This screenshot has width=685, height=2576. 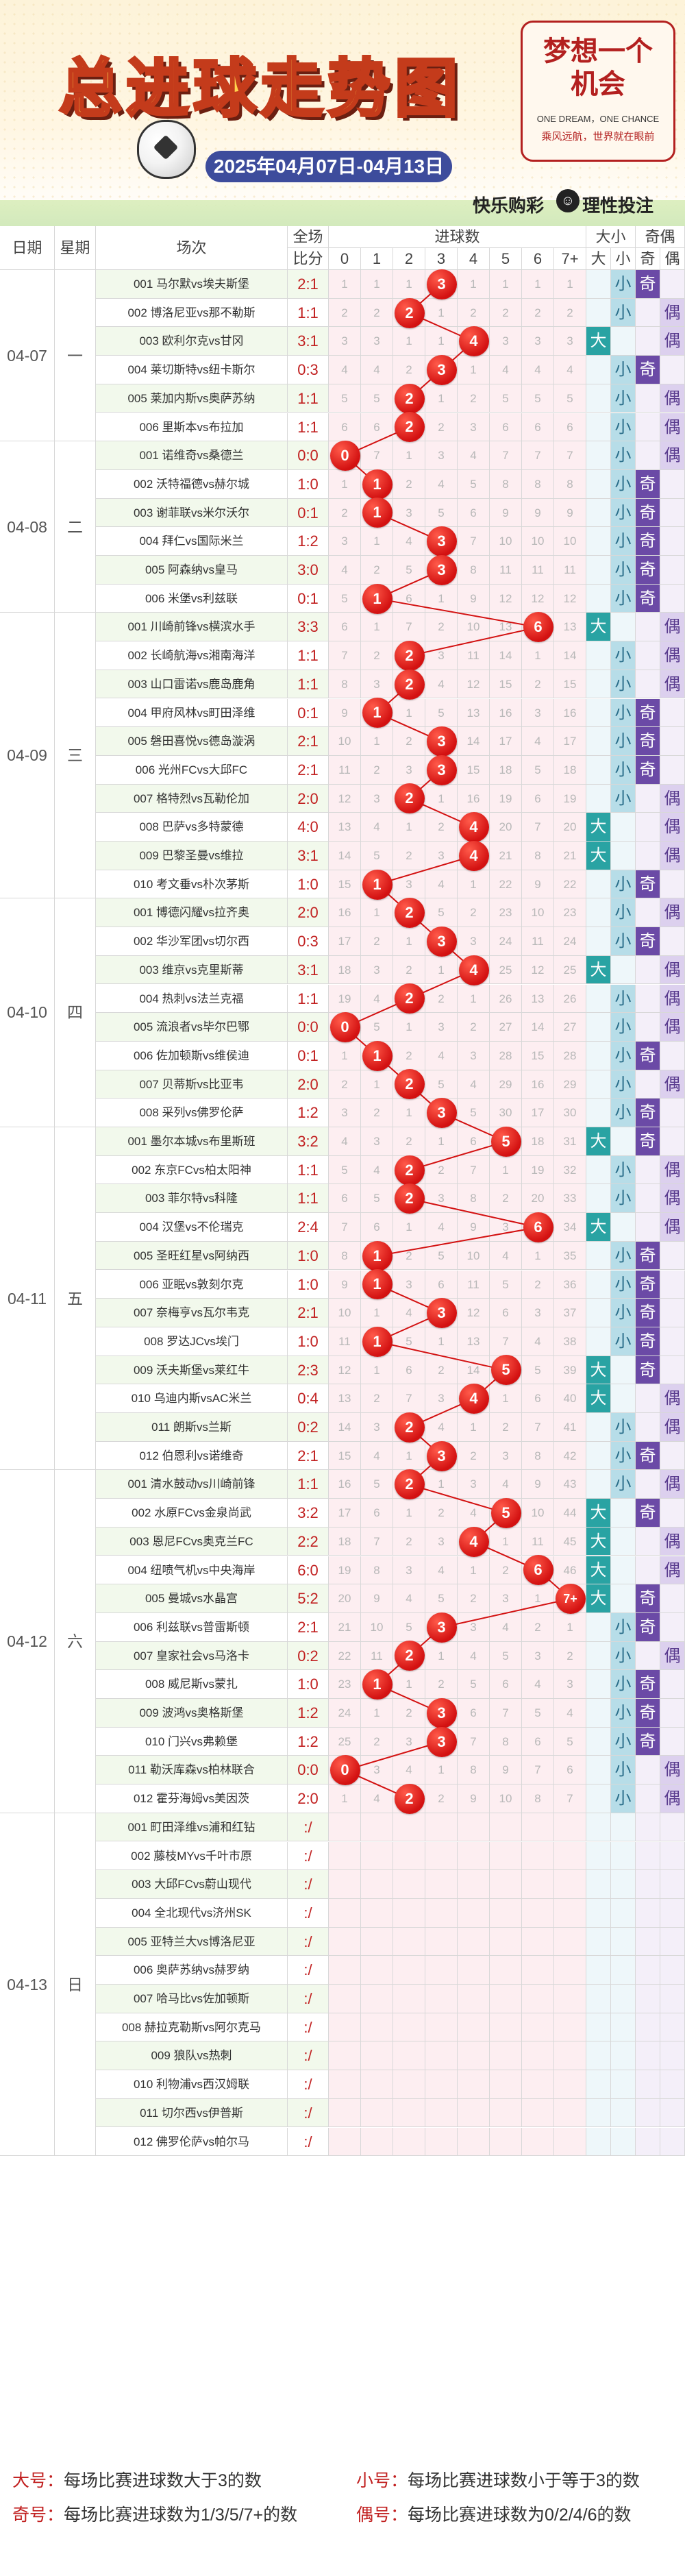 I want to click on legend-small-key: 小号：, so click(x=382, y=2481).